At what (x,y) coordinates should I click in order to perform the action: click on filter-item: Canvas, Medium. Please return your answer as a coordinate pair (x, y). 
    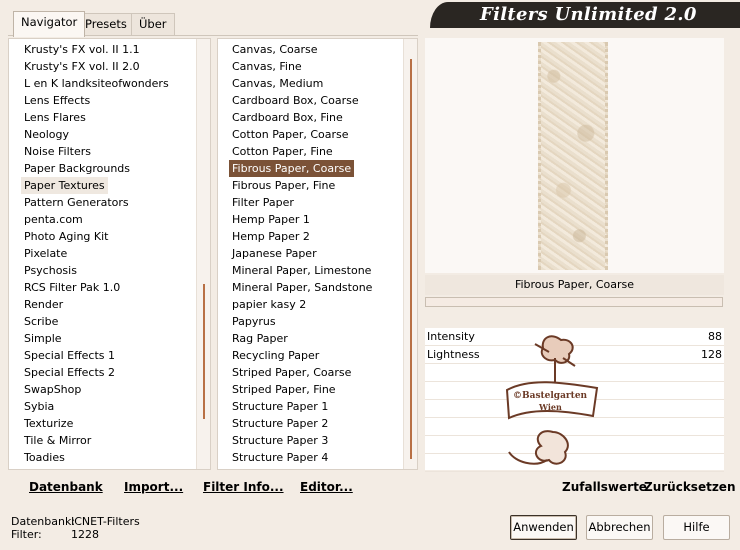
    Looking at the image, I should click on (277, 83).